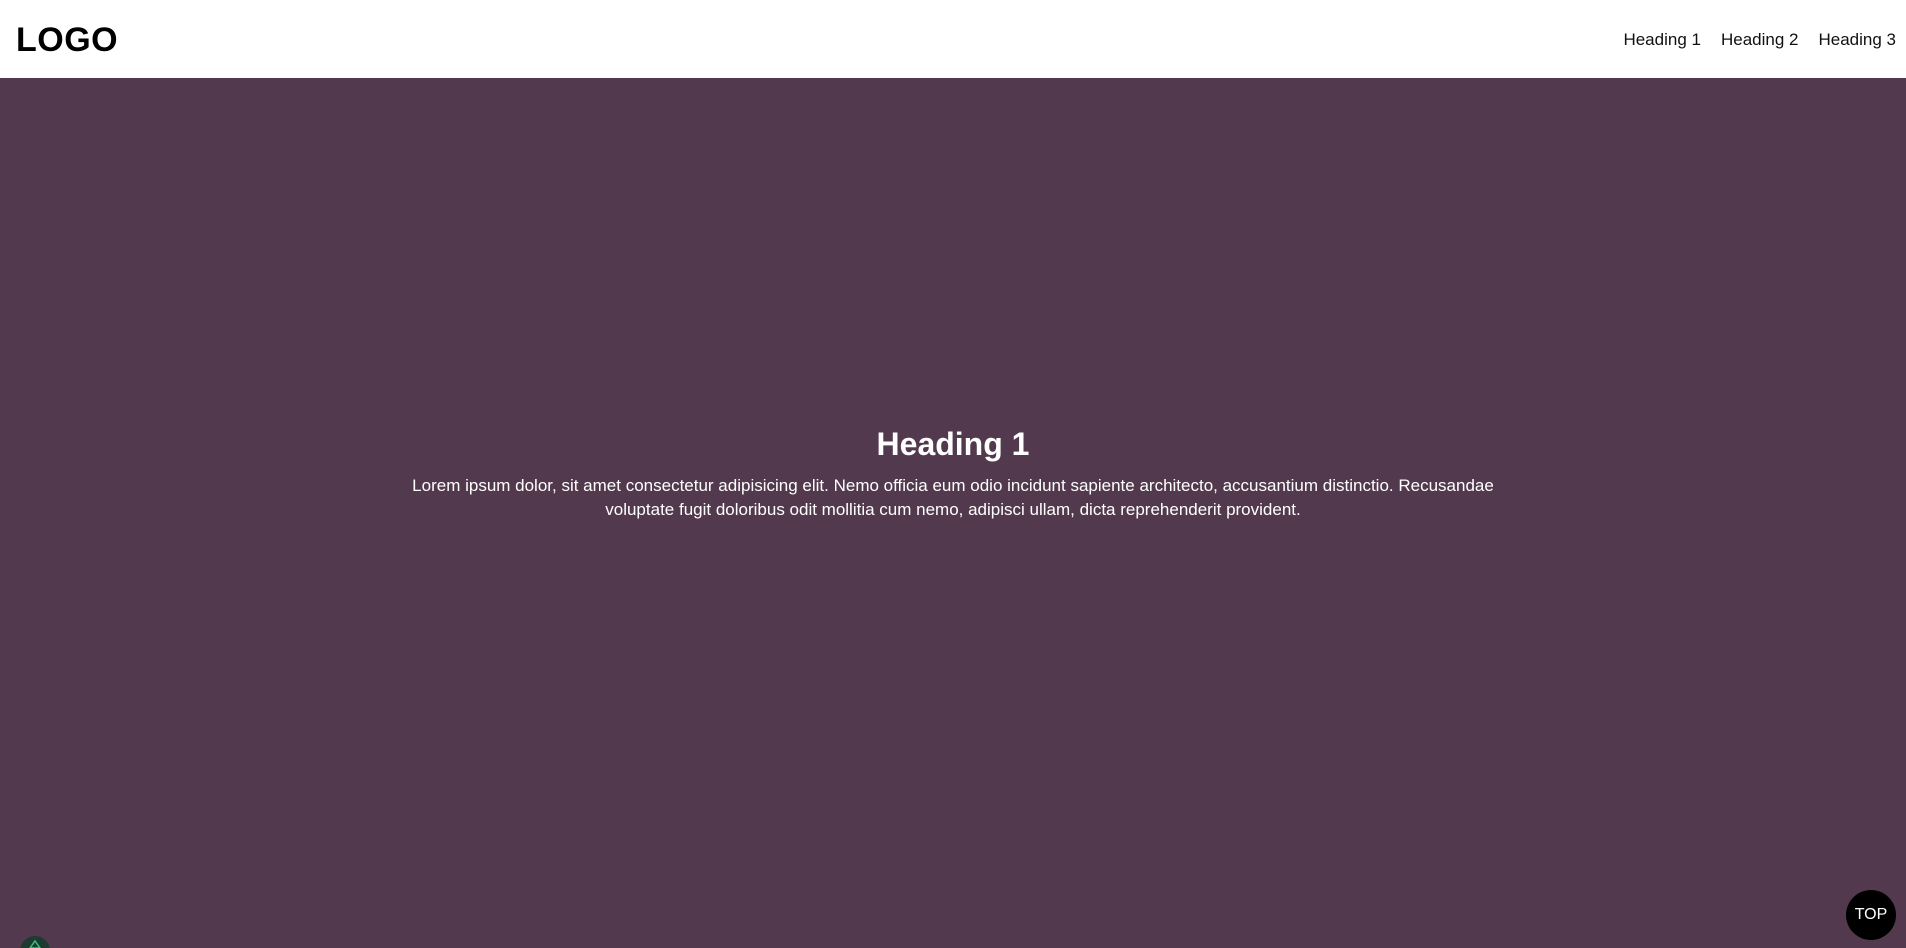 This screenshot has width=1906, height=948. What do you see at coordinates (67, 40) in the screenshot?
I see `logo: LOGO` at bounding box center [67, 40].